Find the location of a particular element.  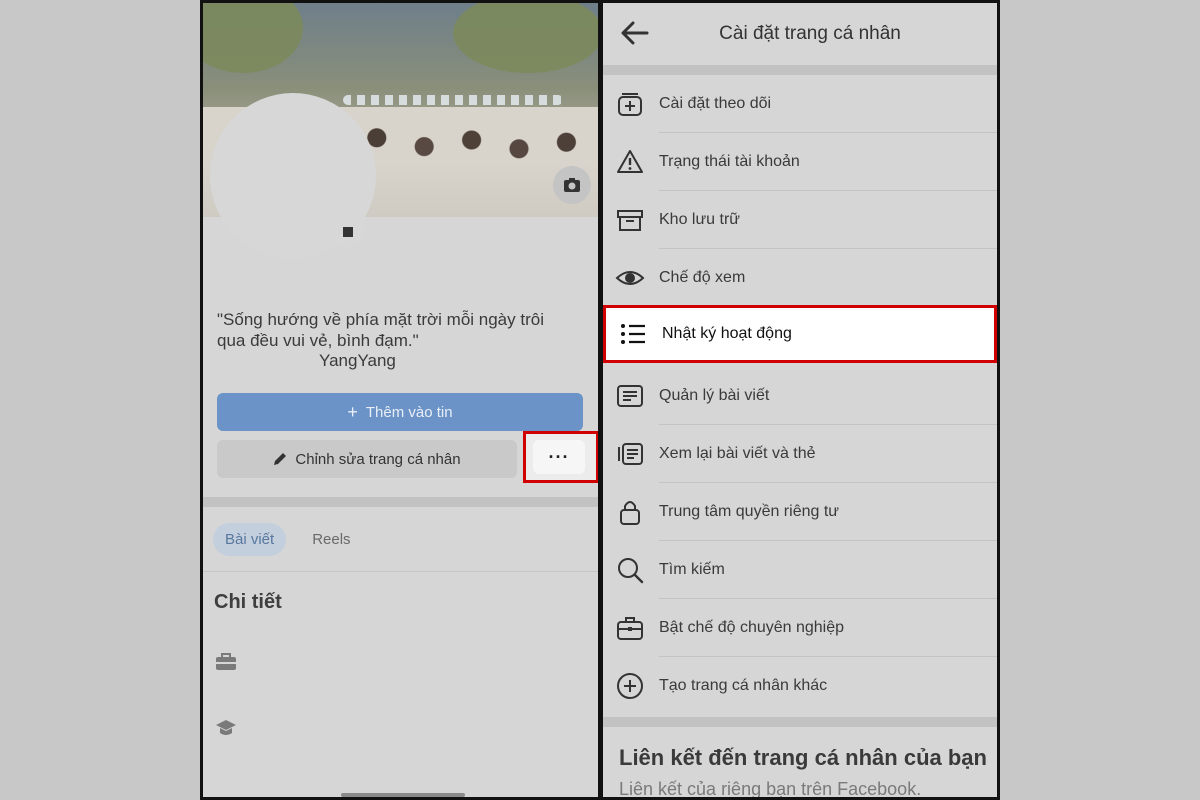

eye-icon is located at coordinates (630, 278).